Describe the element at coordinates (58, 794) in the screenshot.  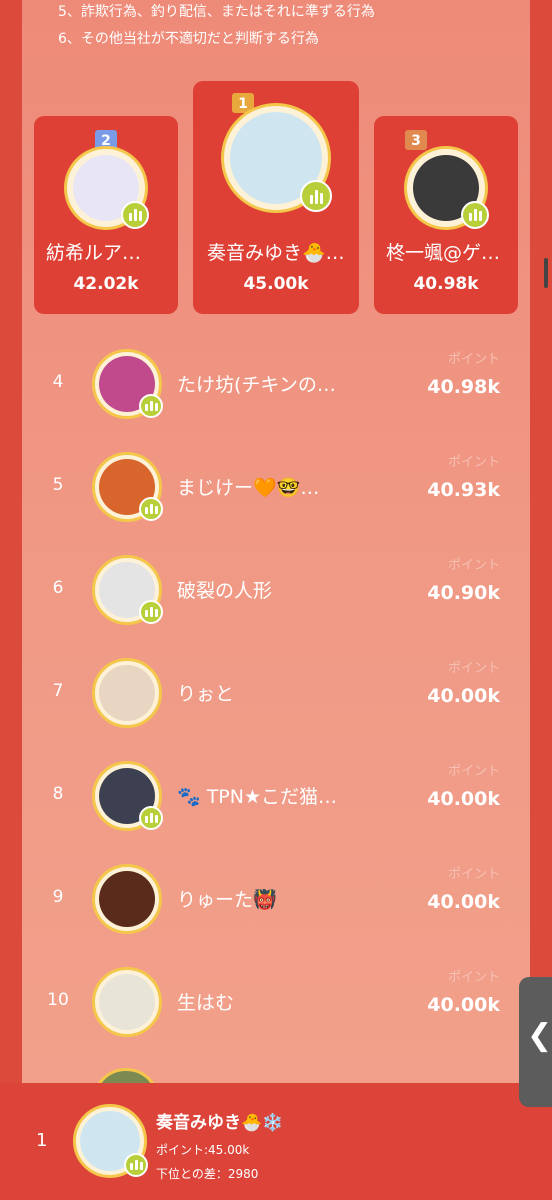
I see `row-rank: 8` at that location.